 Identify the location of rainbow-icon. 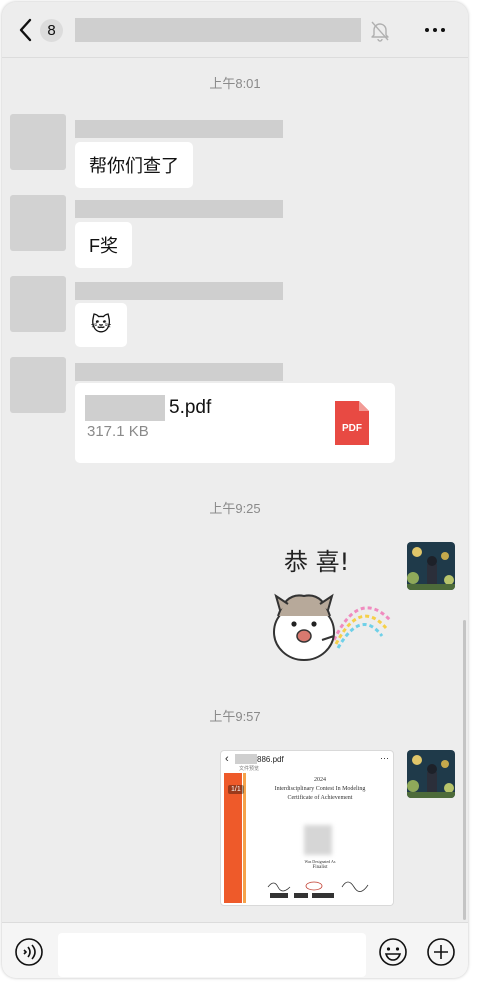
(362, 627).